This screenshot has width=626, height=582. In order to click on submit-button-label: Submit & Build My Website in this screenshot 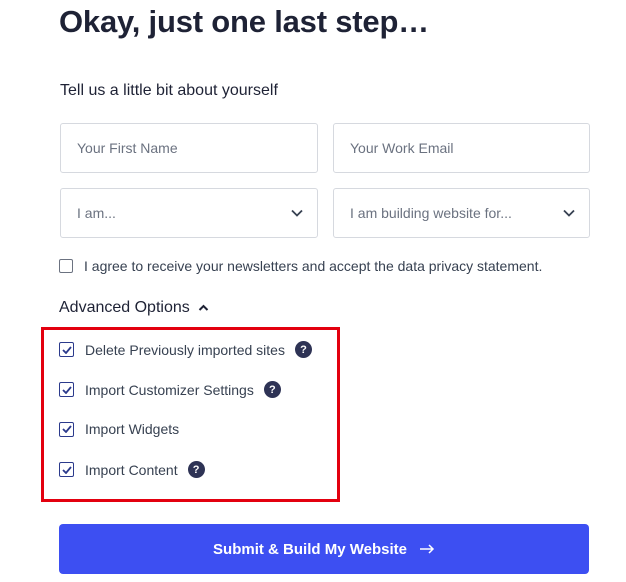, I will do `click(310, 549)`.